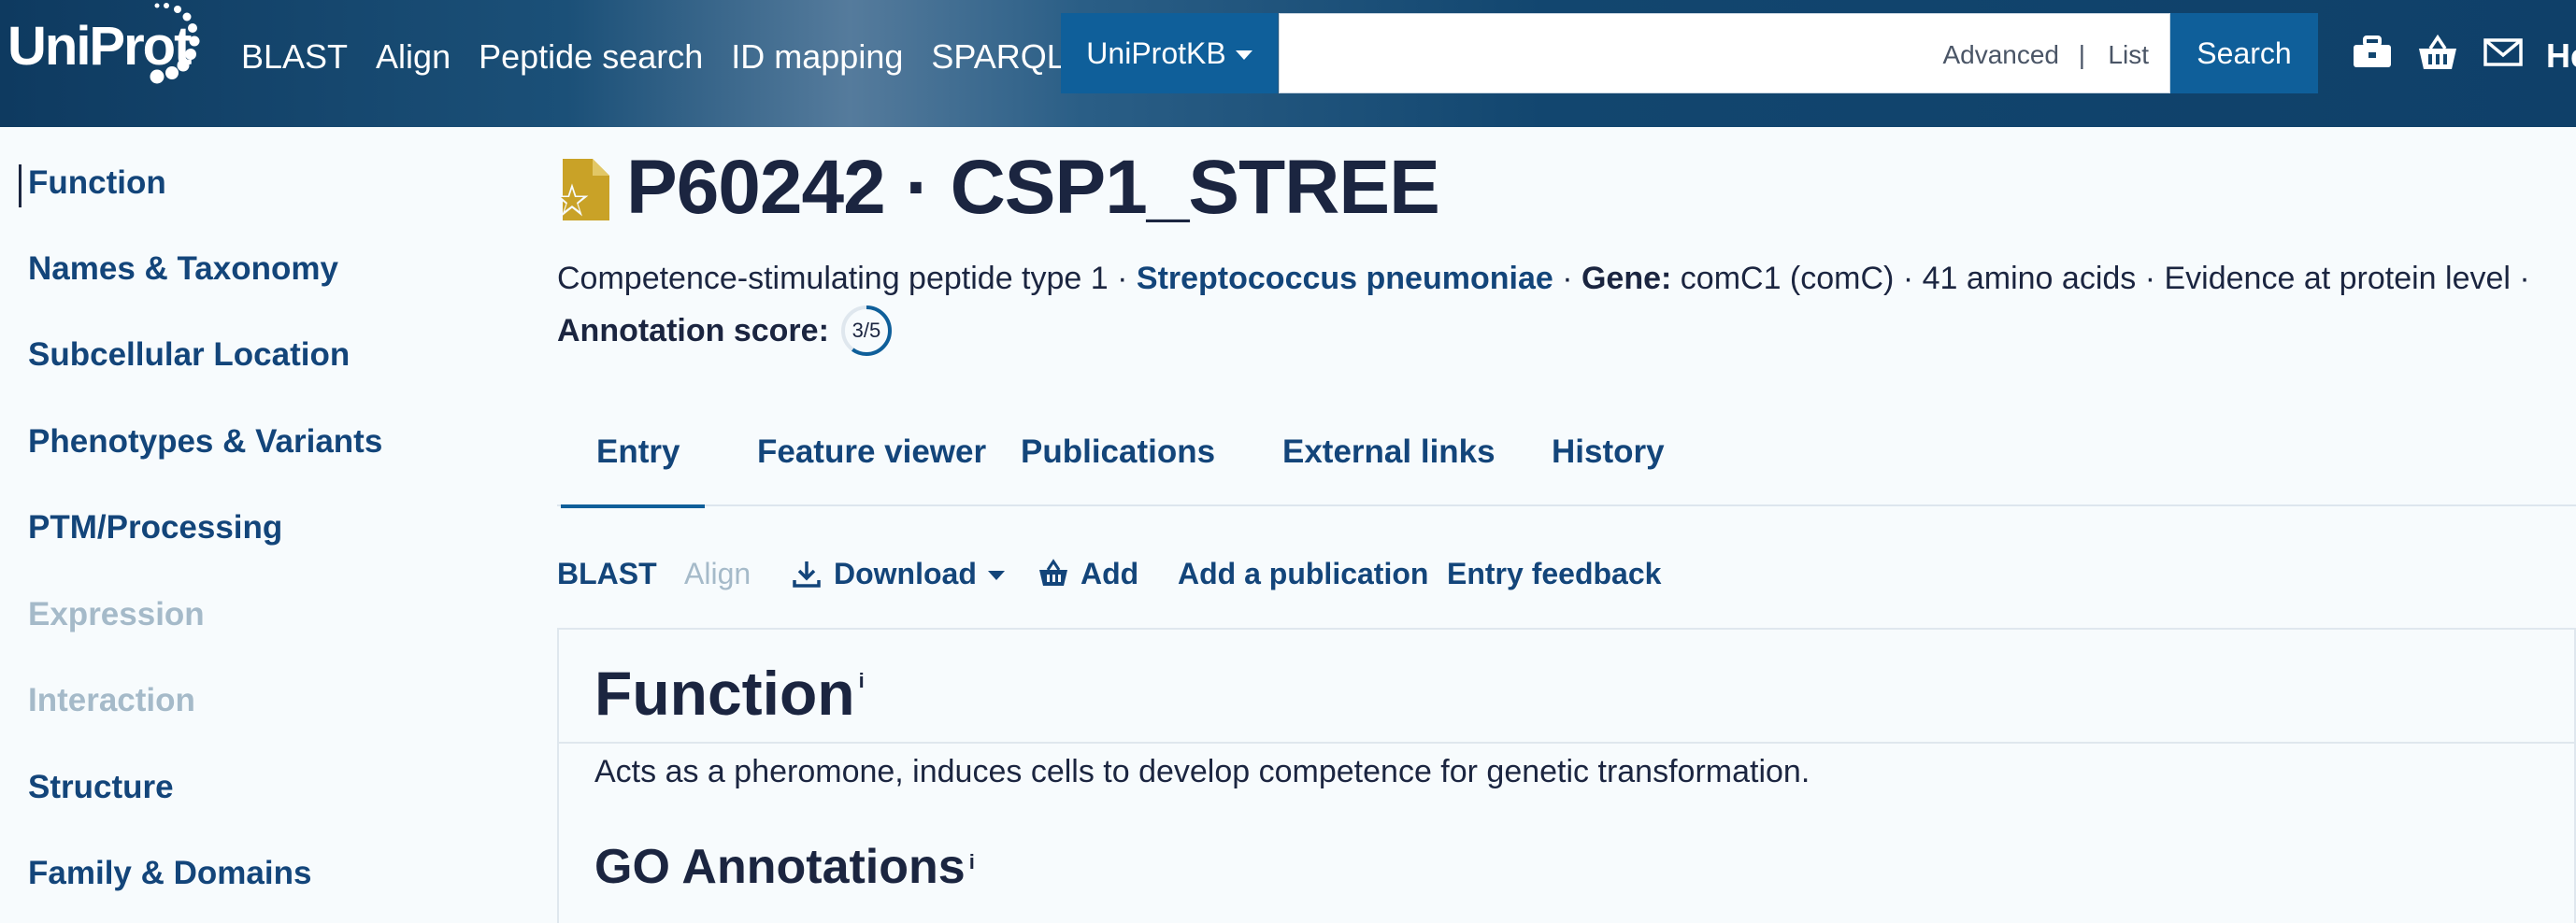  Describe the element at coordinates (2372, 52) in the screenshot. I see `toolkit-icon` at that location.